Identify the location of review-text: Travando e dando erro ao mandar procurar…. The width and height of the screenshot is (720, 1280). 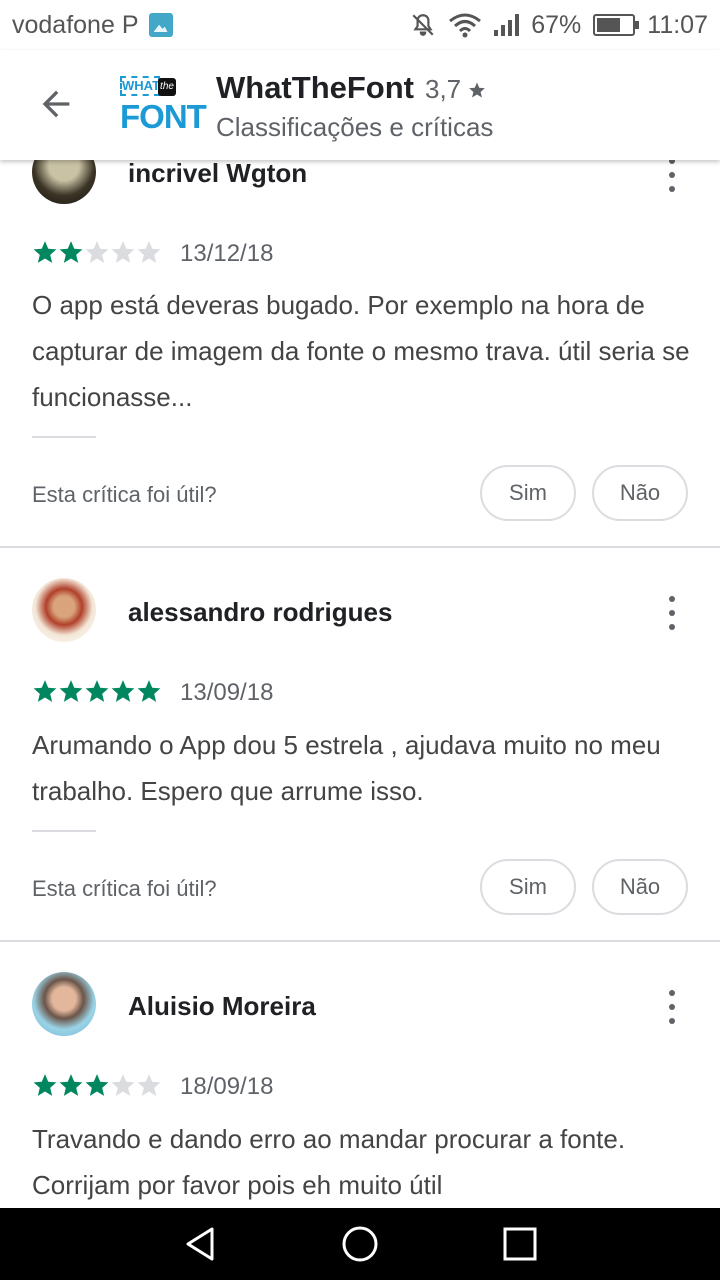
(329, 1162).